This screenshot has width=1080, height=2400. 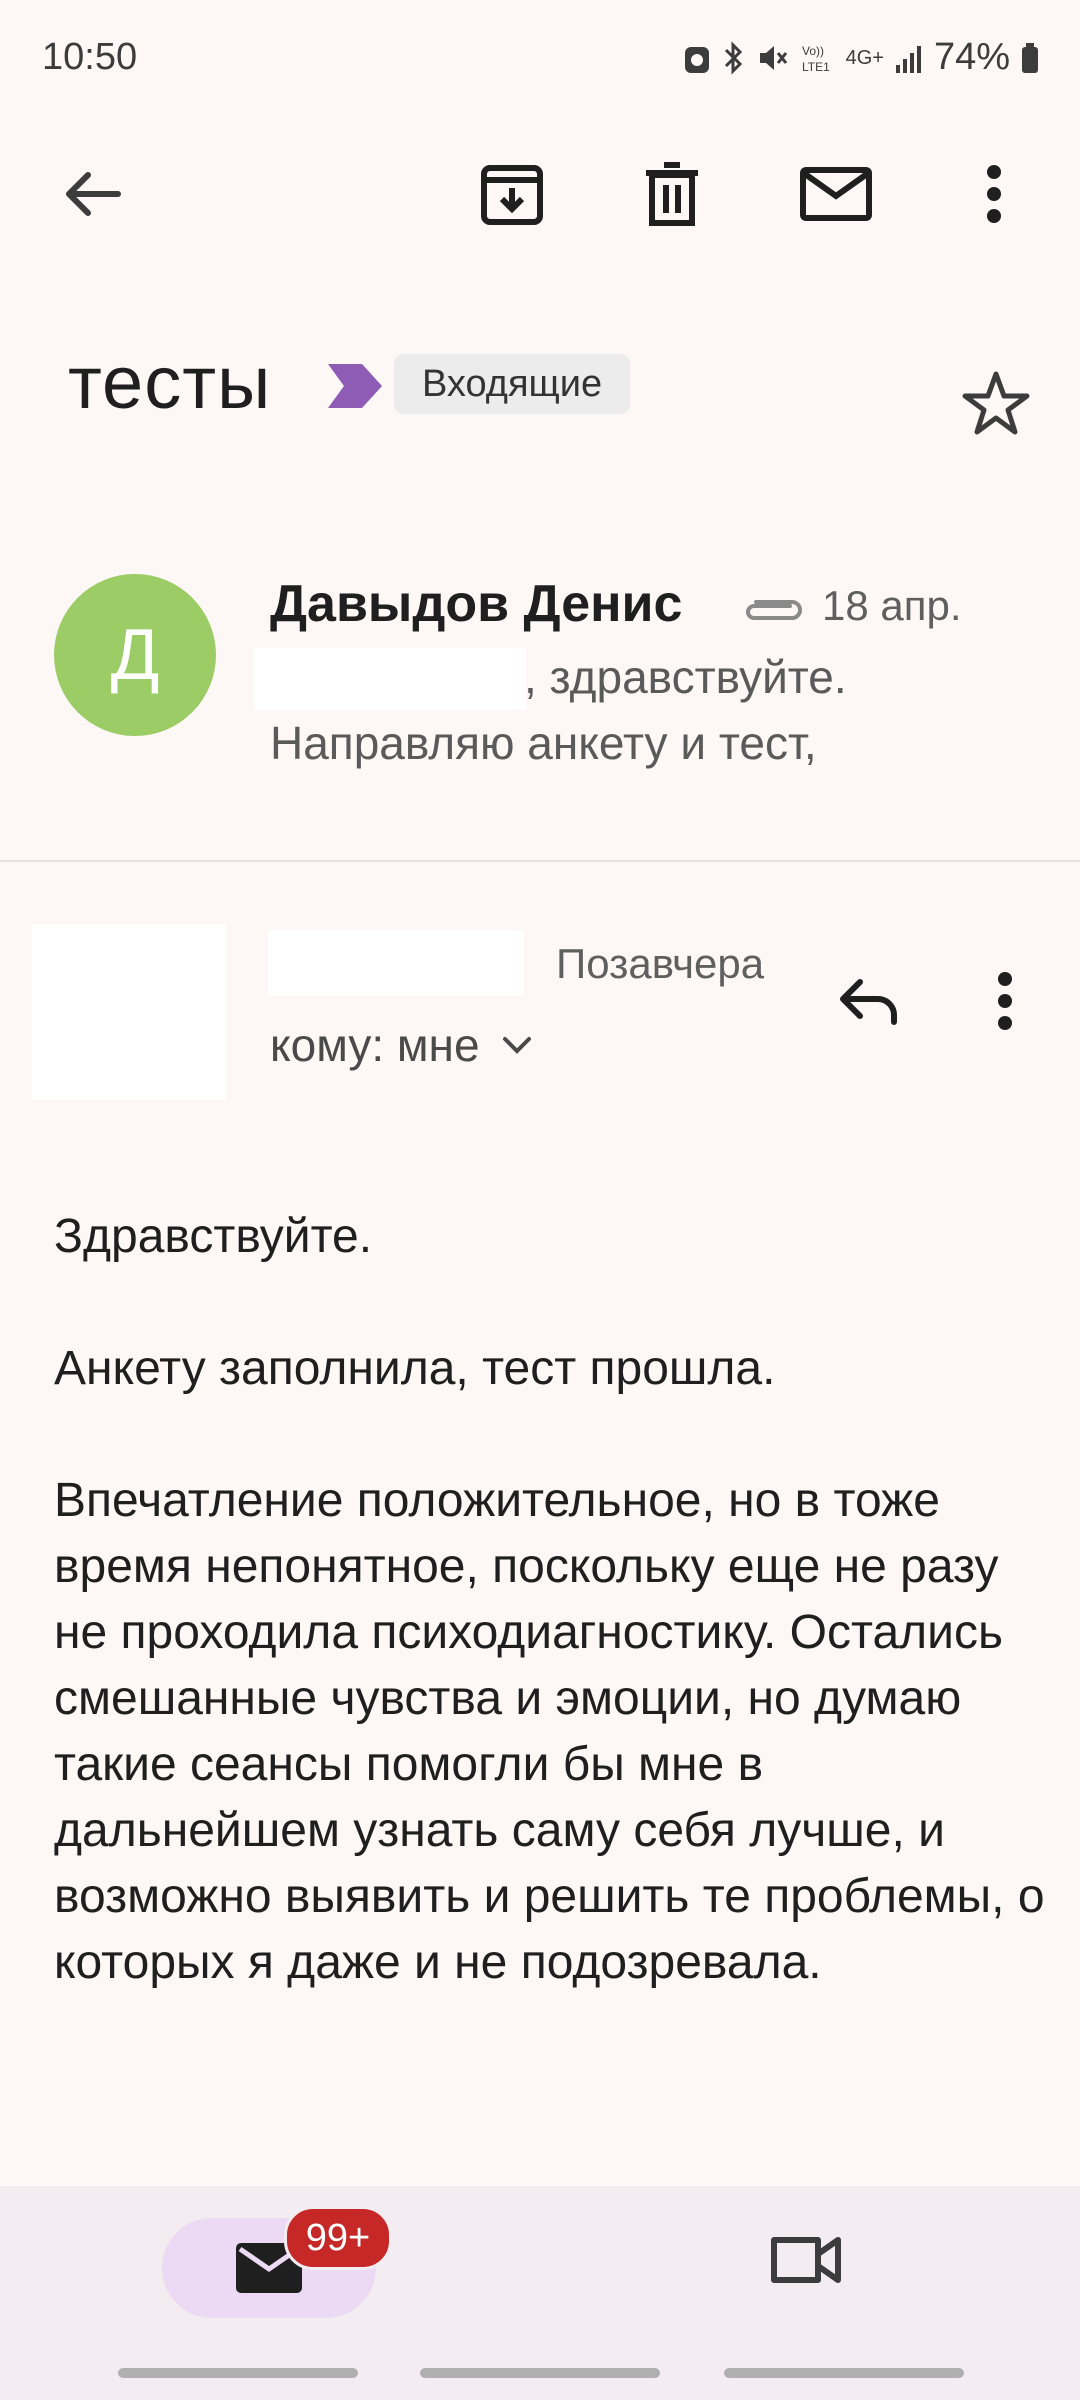 I want to click on redacted-name, so click(x=390, y=679).